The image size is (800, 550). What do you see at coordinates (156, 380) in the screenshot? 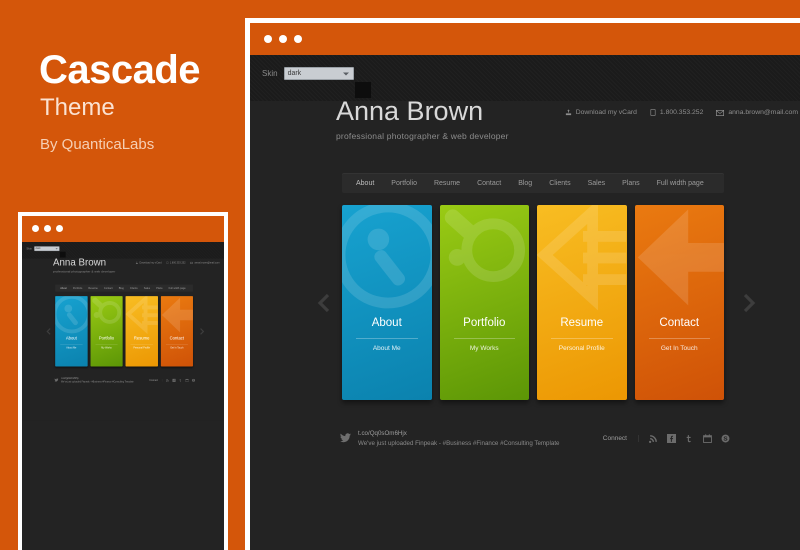
I see `thumb-connect-label: Connect` at bounding box center [156, 380].